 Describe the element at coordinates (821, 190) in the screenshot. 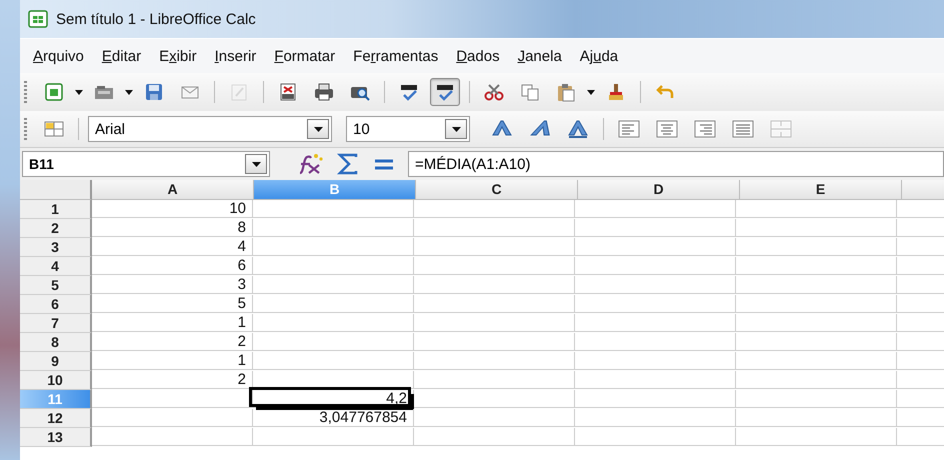

I see `column-header: E` at that location.